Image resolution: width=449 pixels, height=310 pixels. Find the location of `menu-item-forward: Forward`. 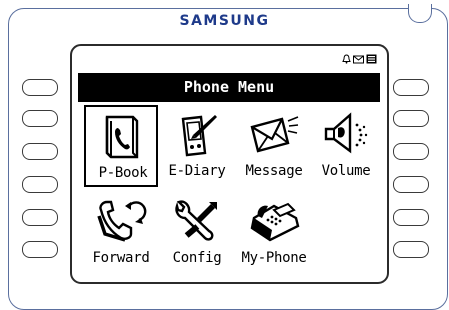

menu-item-forward: Forward is located at coordinates (121, 233).